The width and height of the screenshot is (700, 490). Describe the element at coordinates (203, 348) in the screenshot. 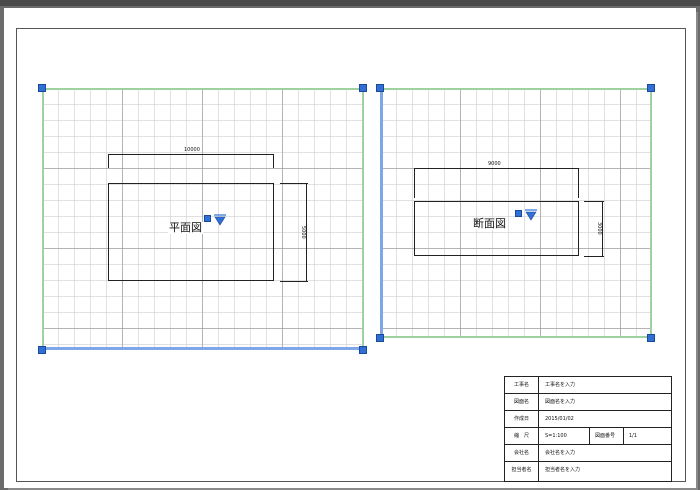

I see `viewport-plan-bottom-edge` at that location.